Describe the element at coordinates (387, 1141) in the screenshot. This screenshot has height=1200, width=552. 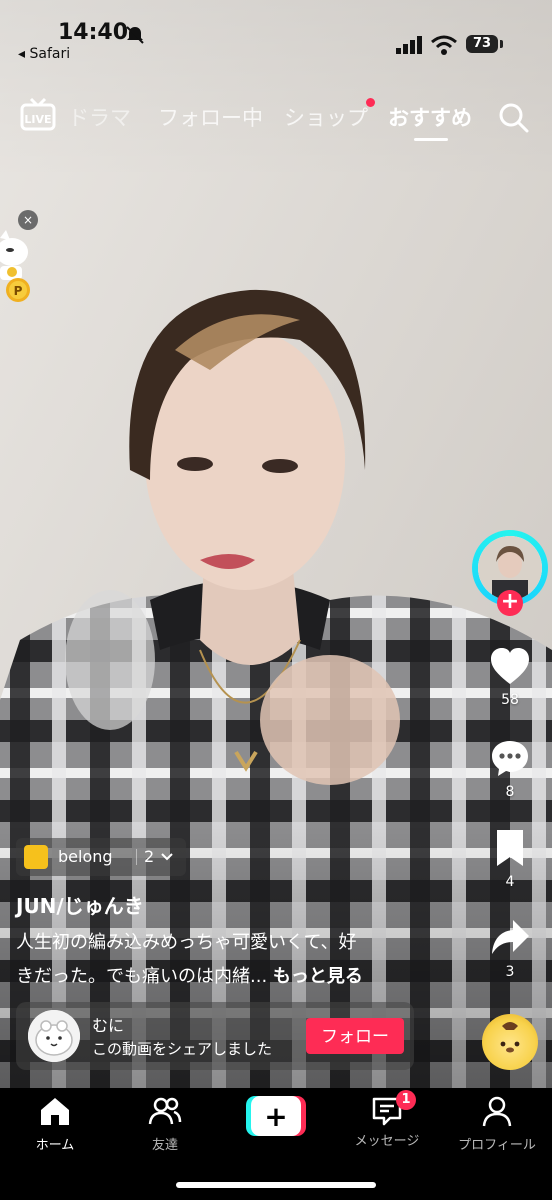
I see `tab-messages-label: メッセージ` at that location.